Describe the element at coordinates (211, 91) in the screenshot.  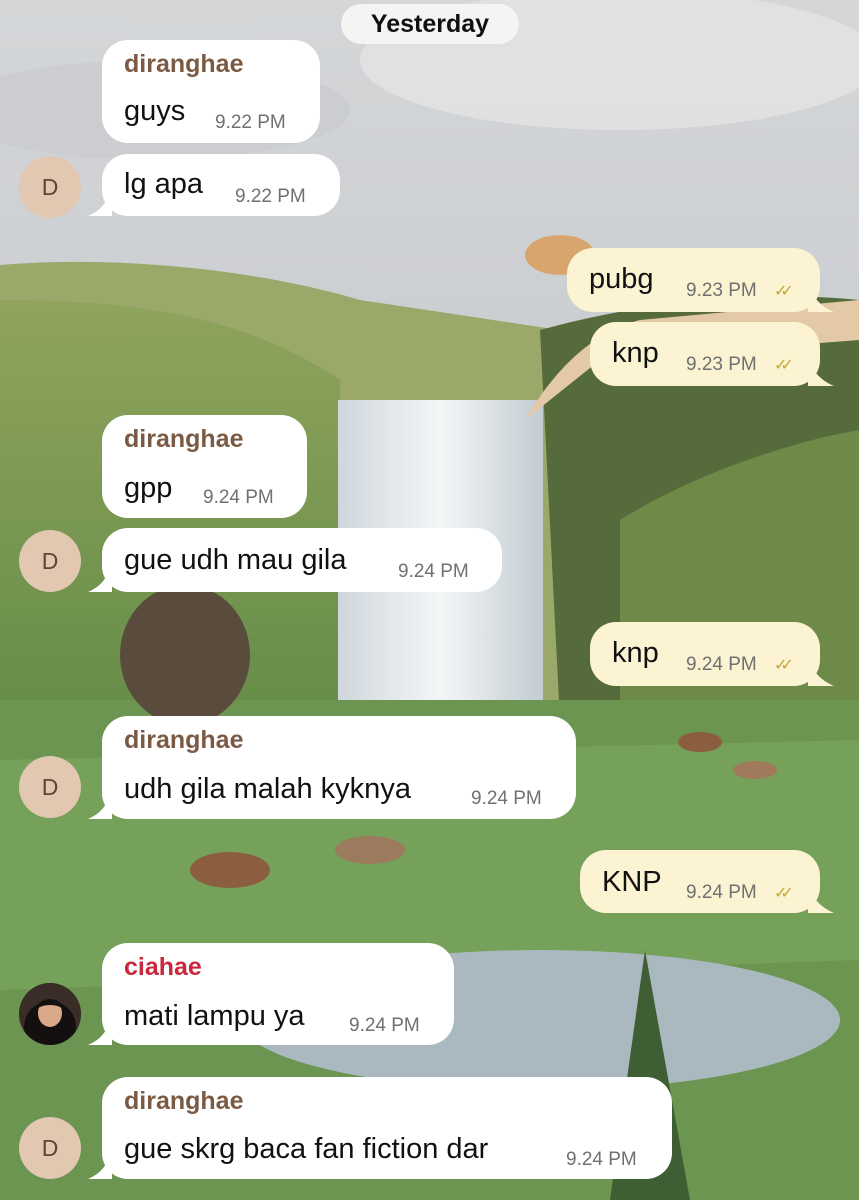
I see `message-bubble: diranghae guys 9.22 PM` at that location.